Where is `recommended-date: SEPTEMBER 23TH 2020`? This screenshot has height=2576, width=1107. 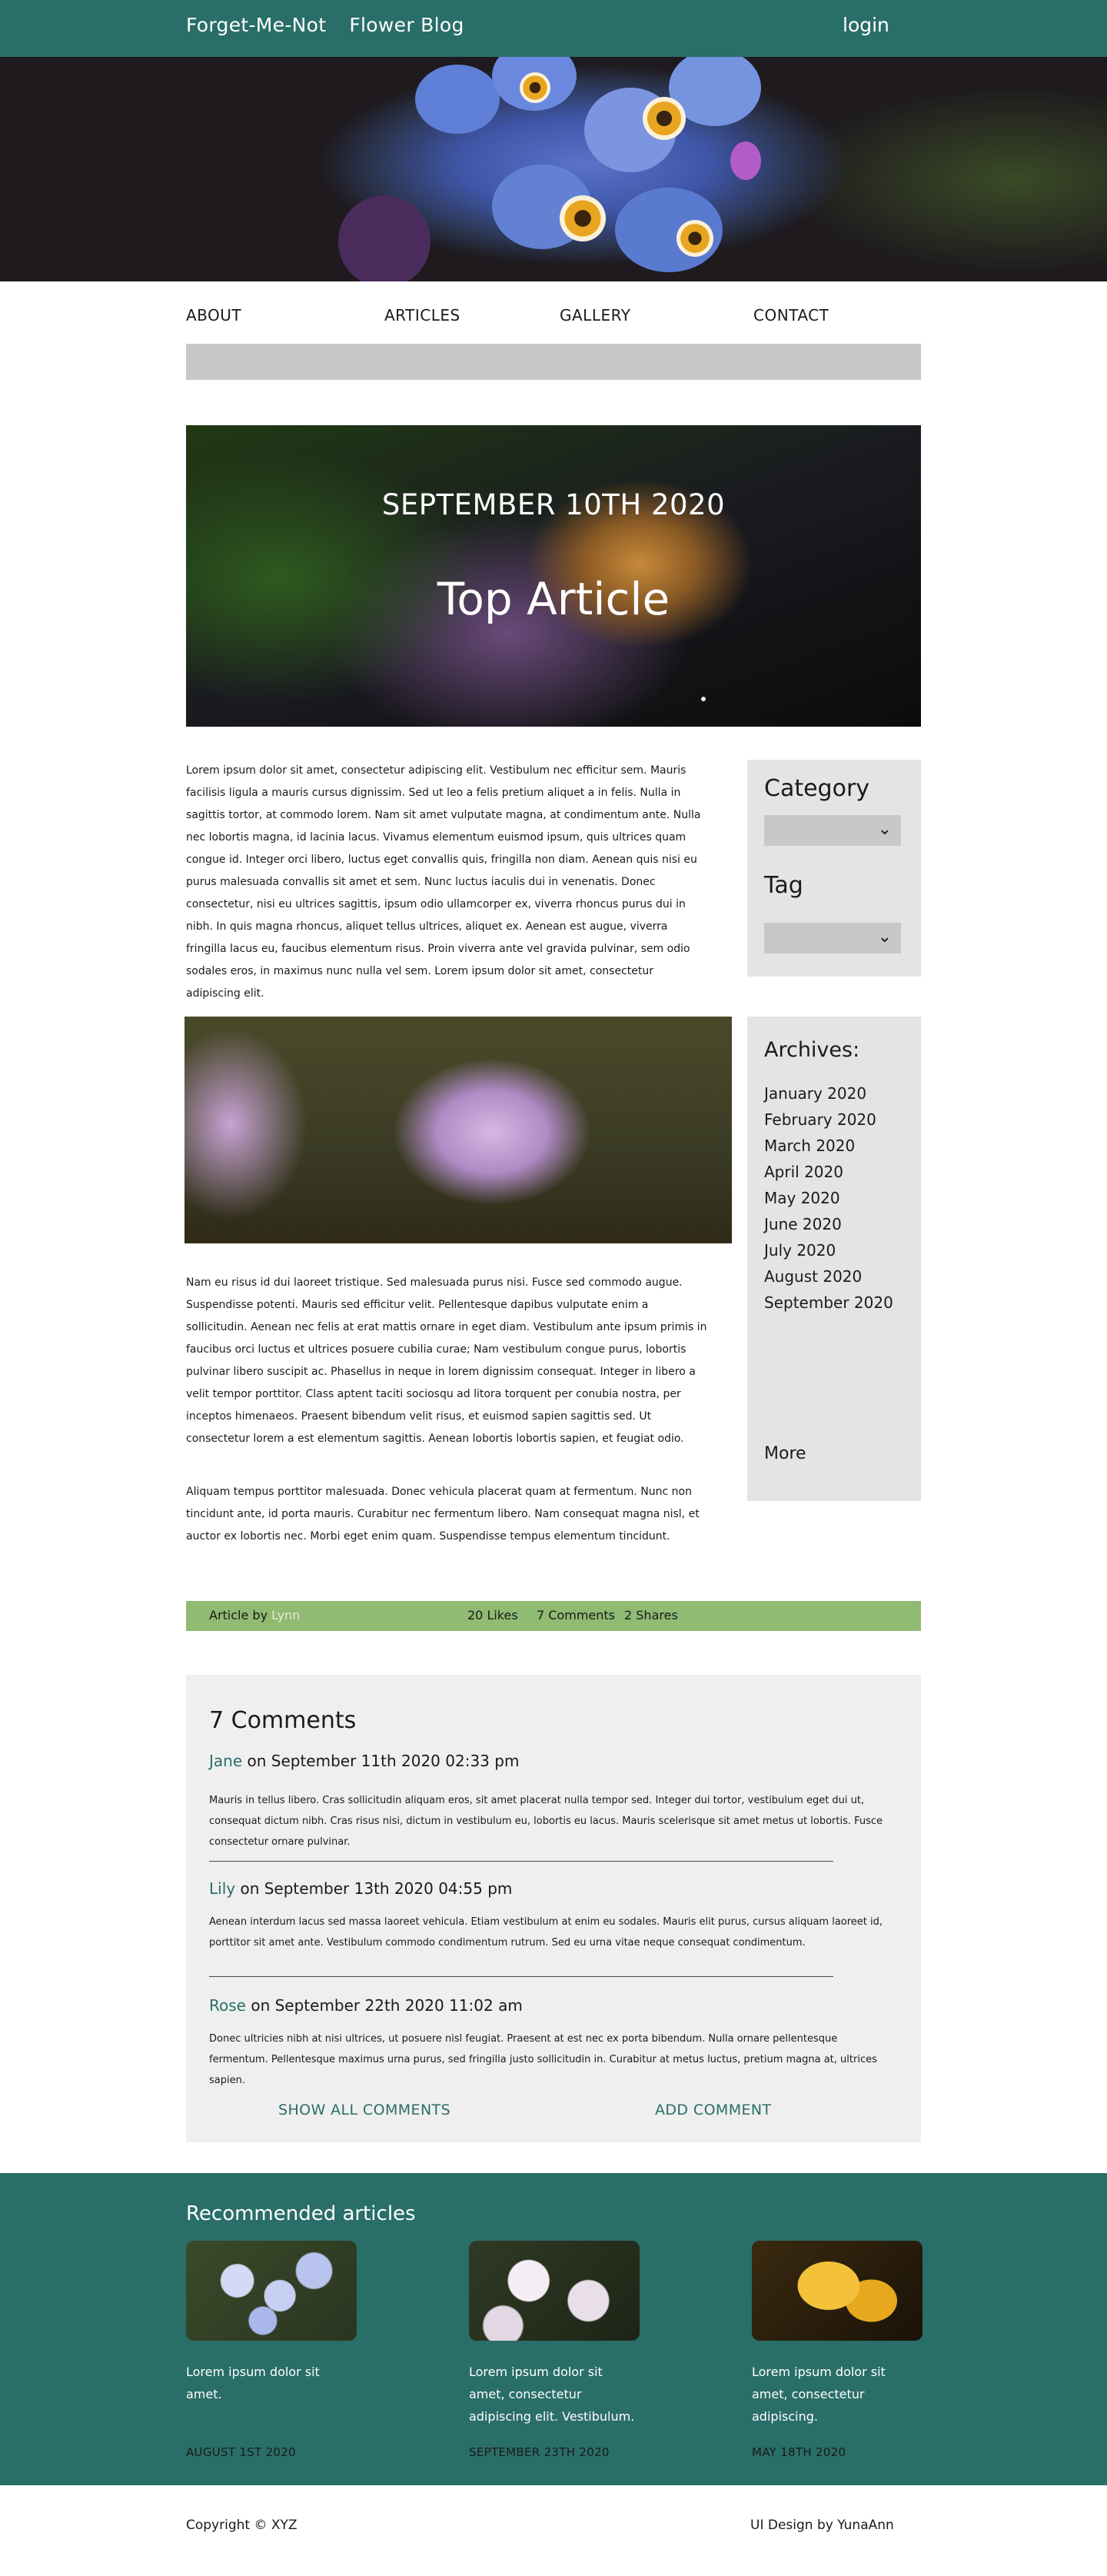 recommended-date: SEPTEMBER 23TH 2020 is located at coordinates (539, 2452).